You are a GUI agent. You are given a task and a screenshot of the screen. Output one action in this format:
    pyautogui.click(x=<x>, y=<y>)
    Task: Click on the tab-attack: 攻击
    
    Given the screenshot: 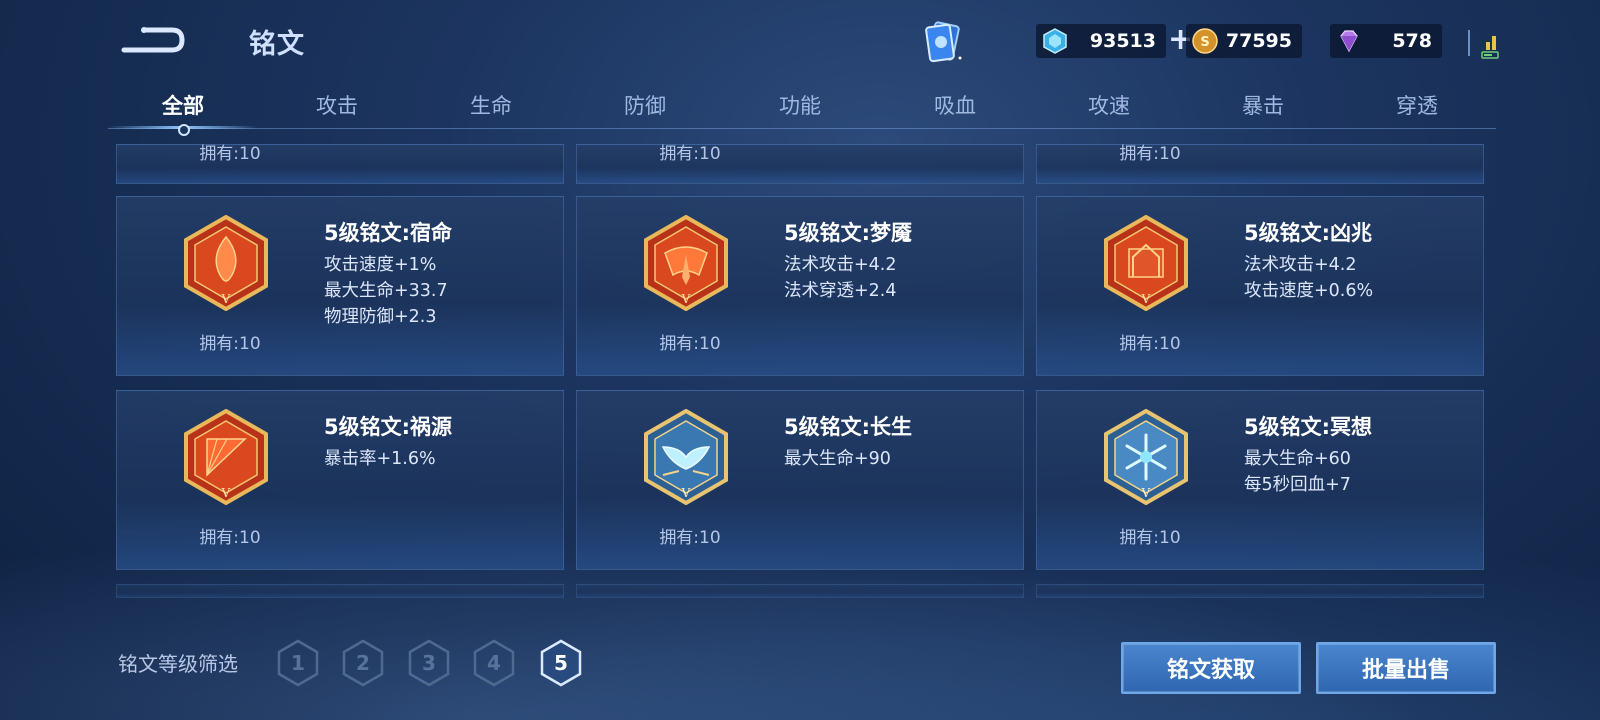 What is the action you would take?
    pyautogui.click(x=337, y=105)
    